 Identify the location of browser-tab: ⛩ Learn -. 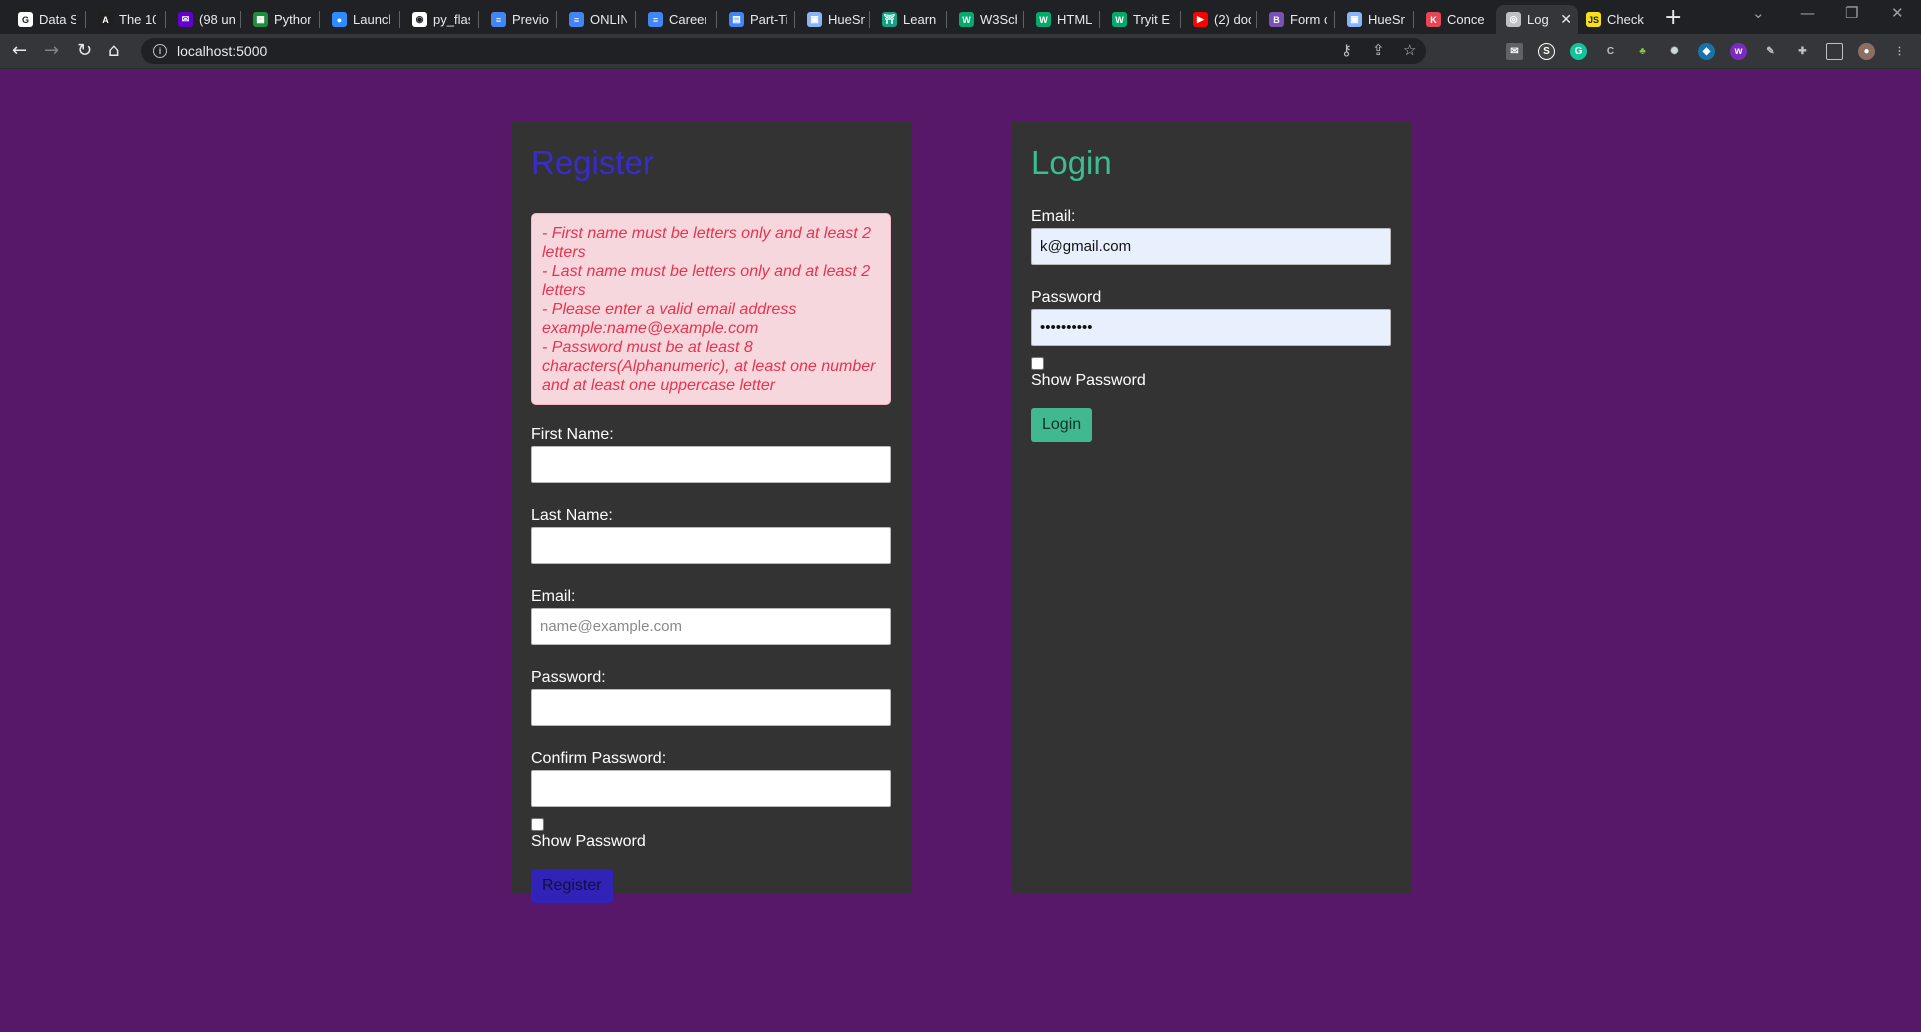
(909, 19).